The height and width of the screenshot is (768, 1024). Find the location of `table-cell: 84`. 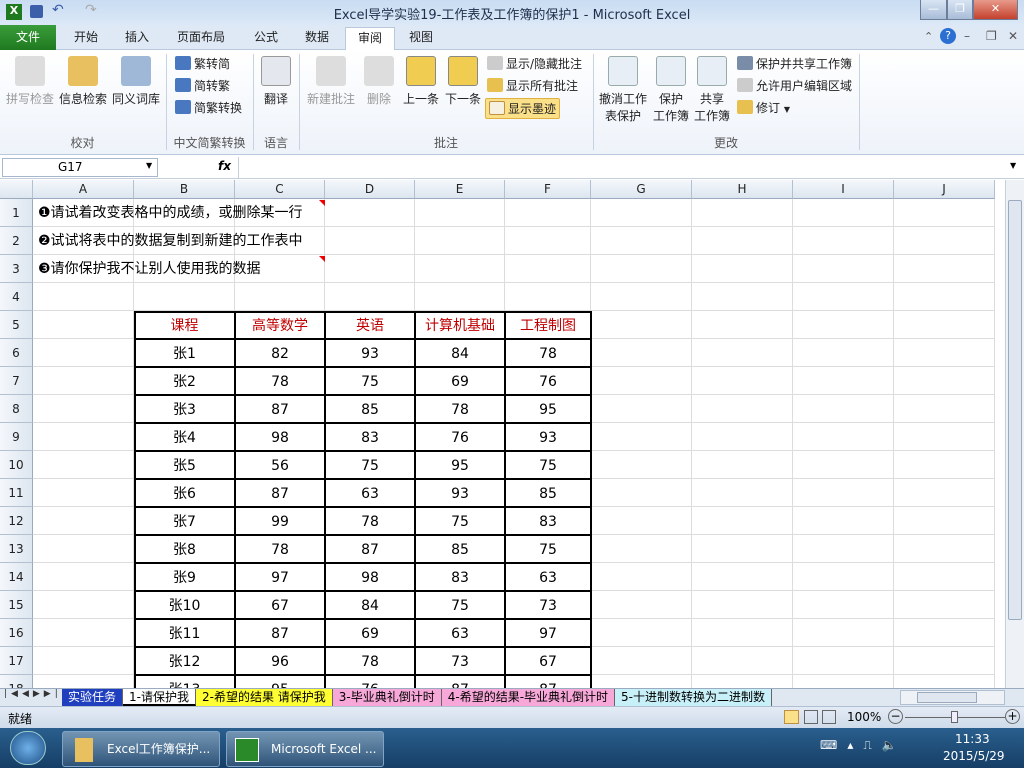

table-cell: 84 is located at coordinates (460, 353).